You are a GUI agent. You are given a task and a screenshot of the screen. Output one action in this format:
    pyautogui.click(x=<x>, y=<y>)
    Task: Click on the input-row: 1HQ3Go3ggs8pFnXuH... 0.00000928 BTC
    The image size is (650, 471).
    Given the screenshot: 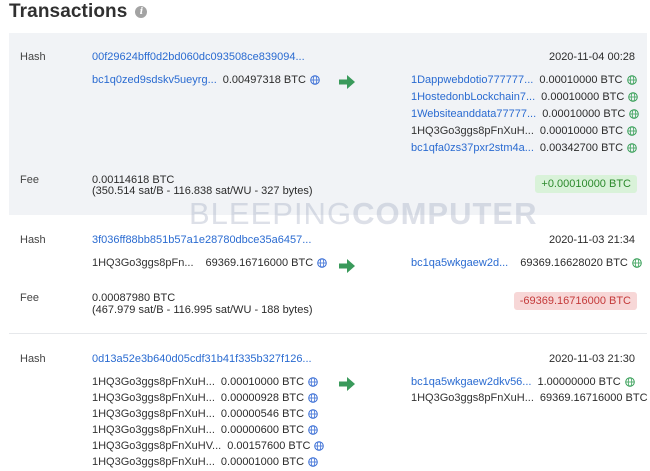 What is the action you would take?
    pyautogui.click(x=205, y=398)
    